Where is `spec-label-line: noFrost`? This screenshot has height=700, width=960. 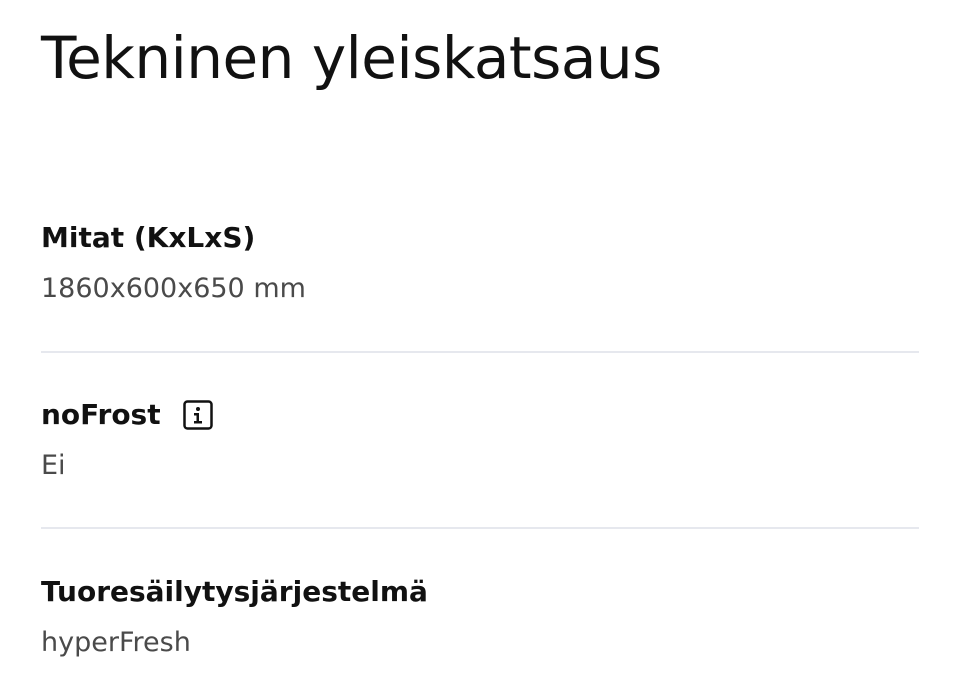 spec-label-line: noFrost is located at coordinates (127, 415).